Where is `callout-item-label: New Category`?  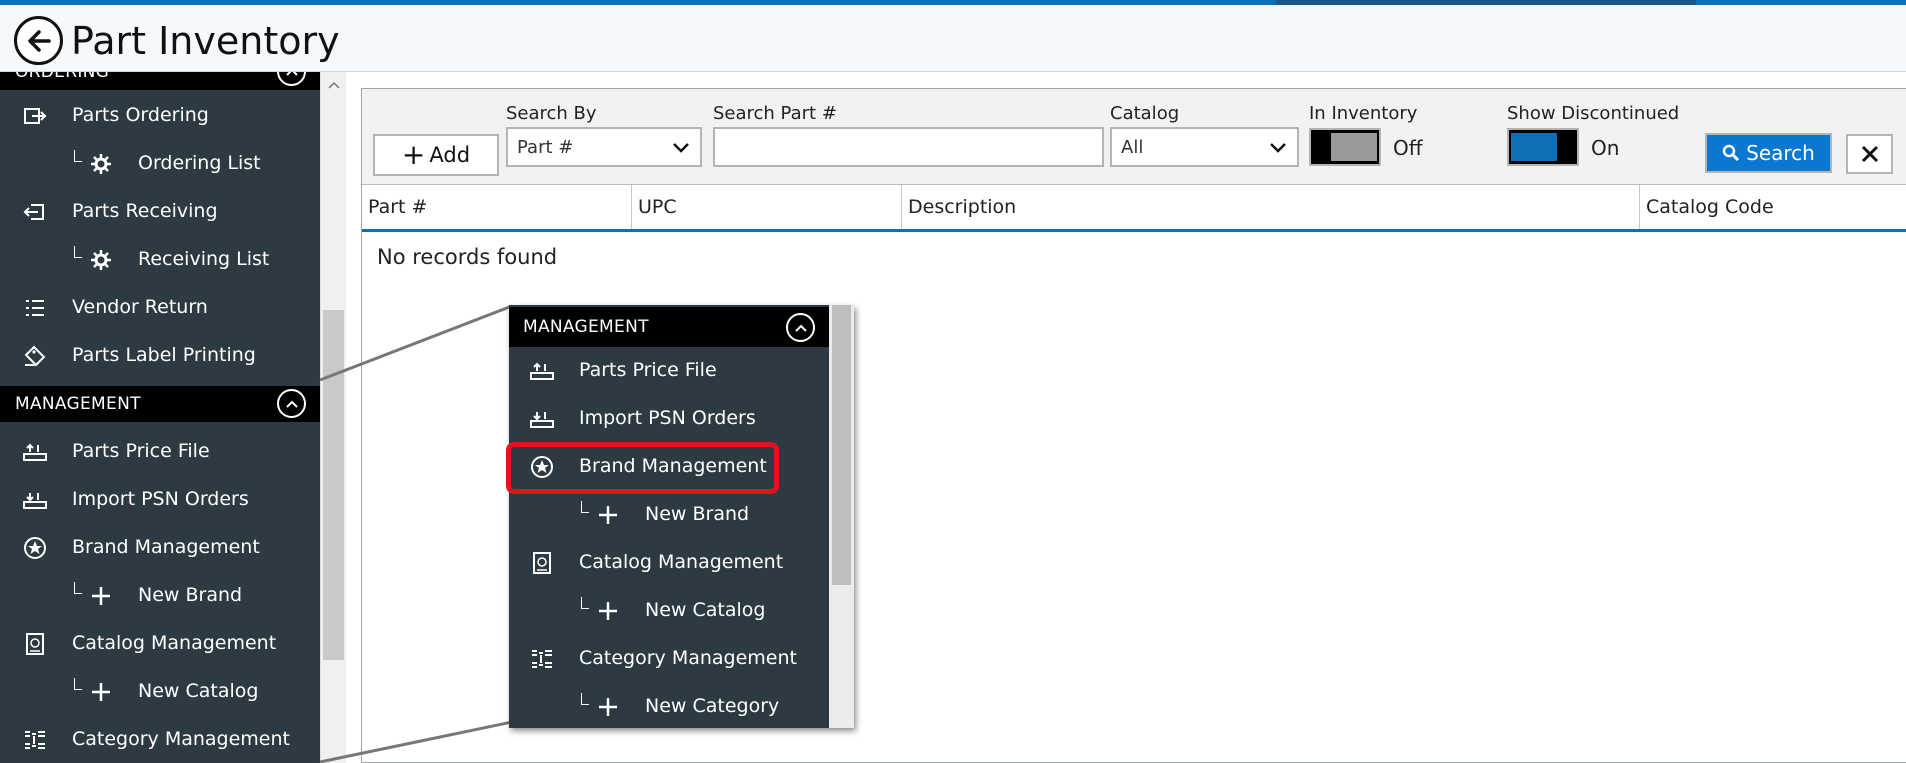 callout-item-label: New Category is located at coordinates (712, 706).